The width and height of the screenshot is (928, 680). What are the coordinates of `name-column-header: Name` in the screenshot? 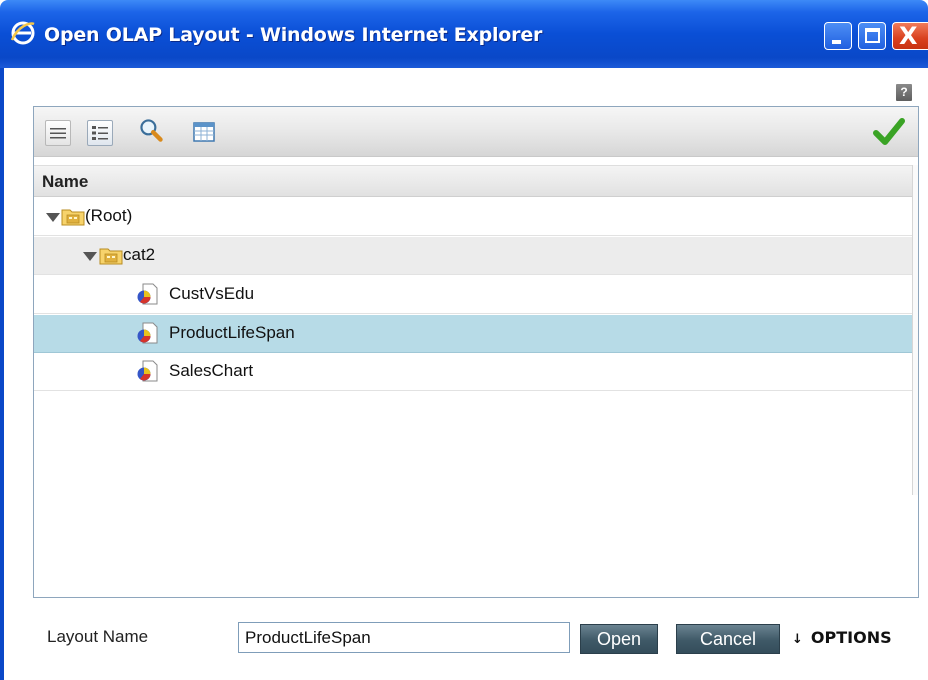 It's located at (473, 181).